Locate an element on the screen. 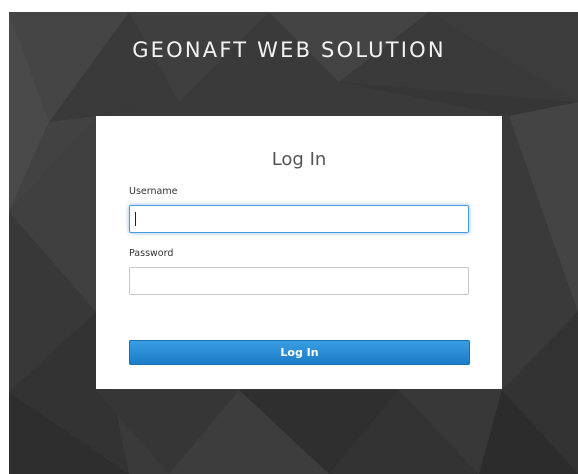 This screenshot has width=578, height=474. username-input is located at coordinates (299, 219).